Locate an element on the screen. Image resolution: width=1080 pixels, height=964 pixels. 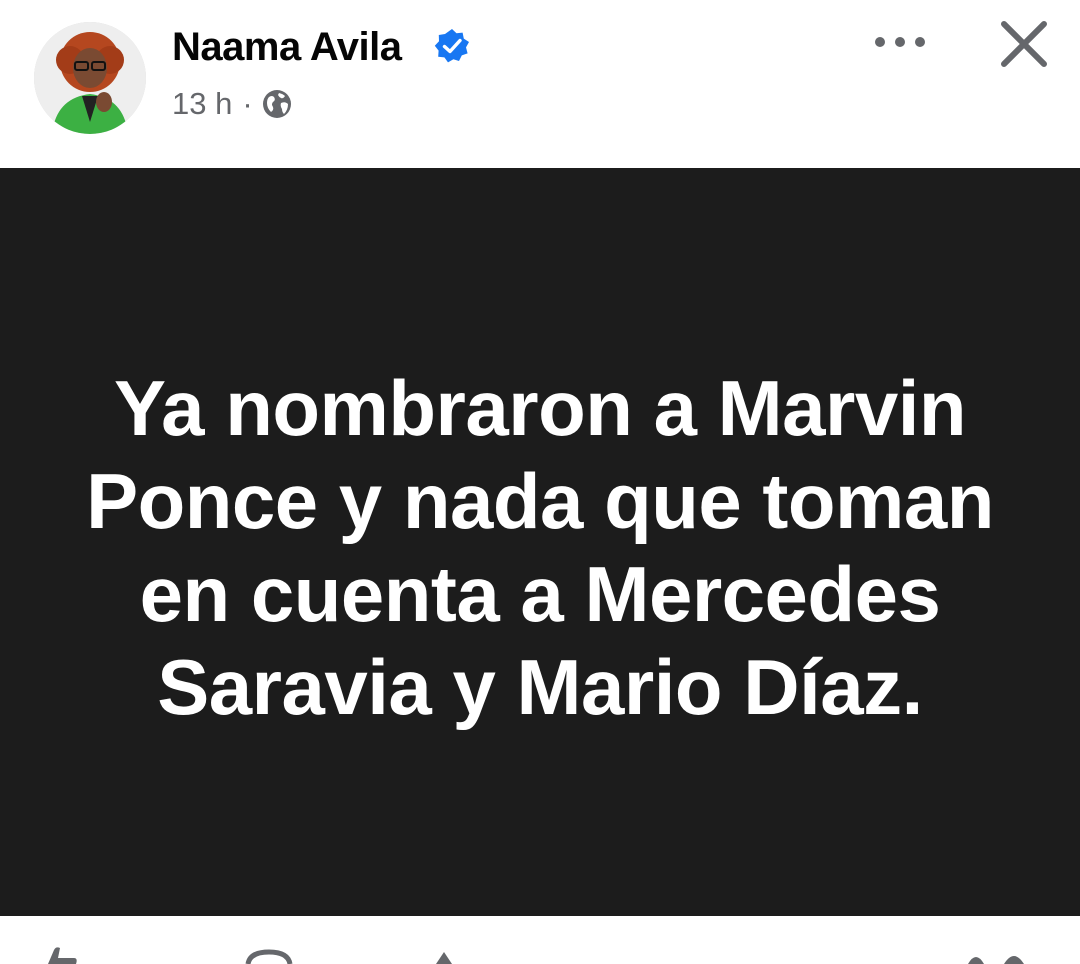
timestamp: 13 h is located at coordinates (202, 104).